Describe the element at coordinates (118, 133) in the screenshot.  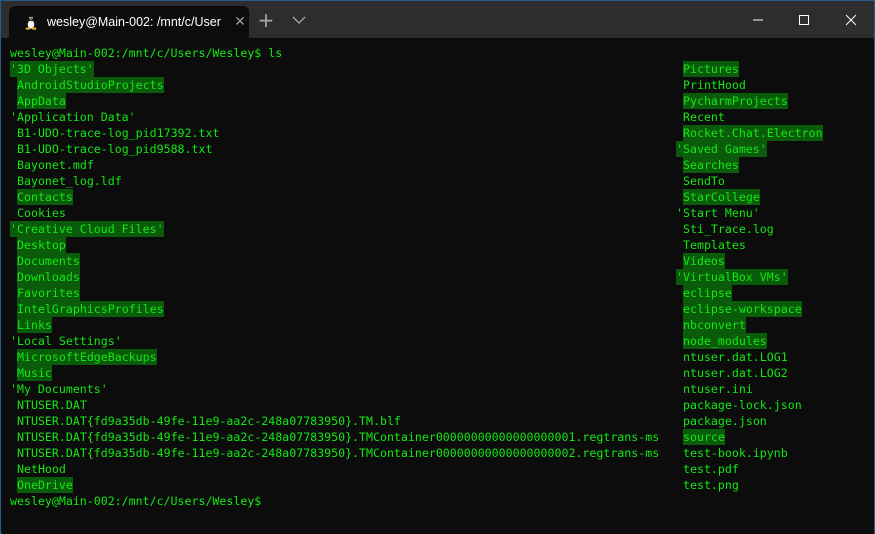
I see `ls-entry: B1-UDO-trace-log_pid17392.txt` at that location.